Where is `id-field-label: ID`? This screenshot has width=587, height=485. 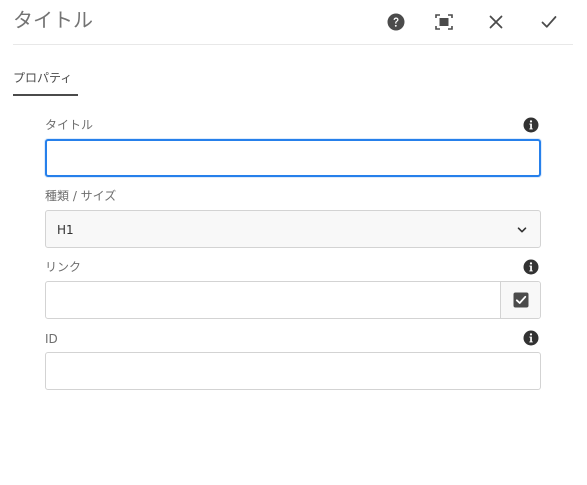 id-field-label: ID is located at coordinates (51, 339).